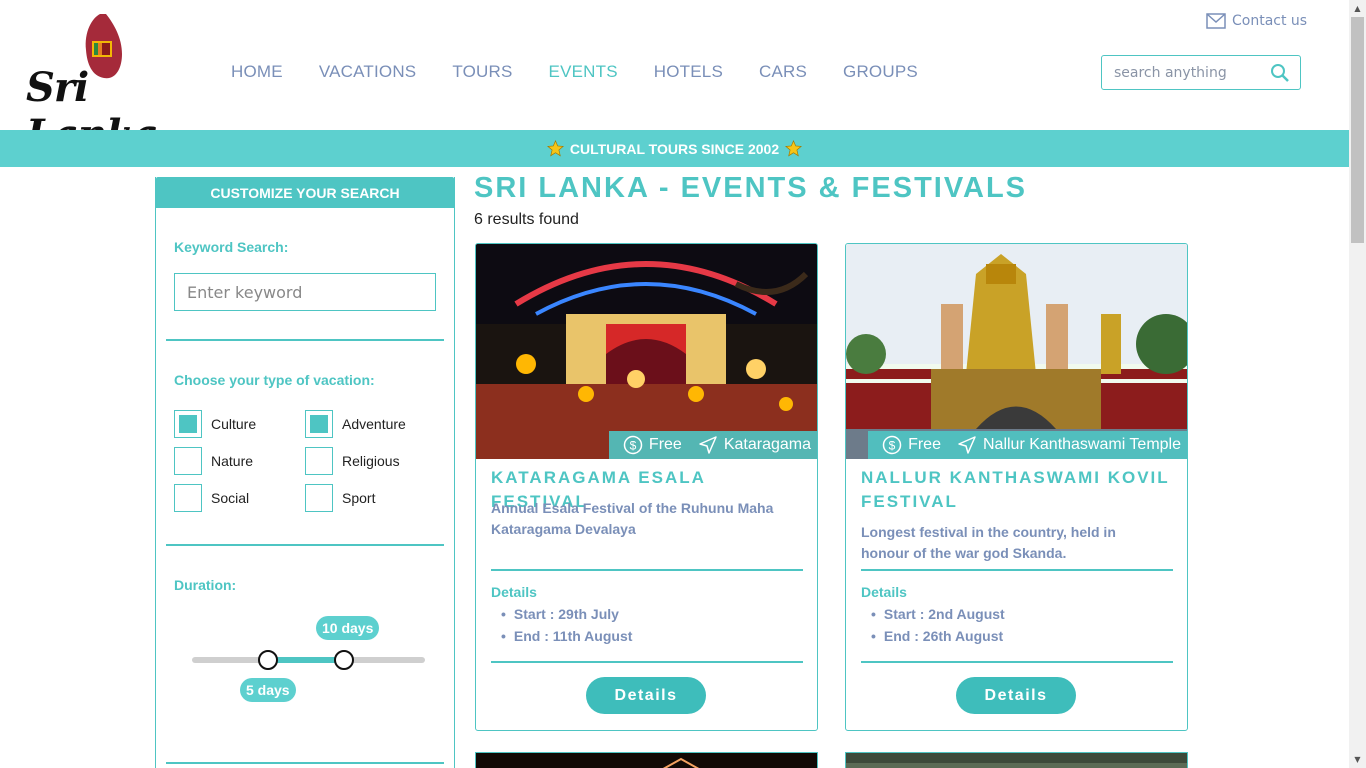 This screenshot has height=768, width=1366. I want to click on nav-groups: GROUPS, so click(880, 72).